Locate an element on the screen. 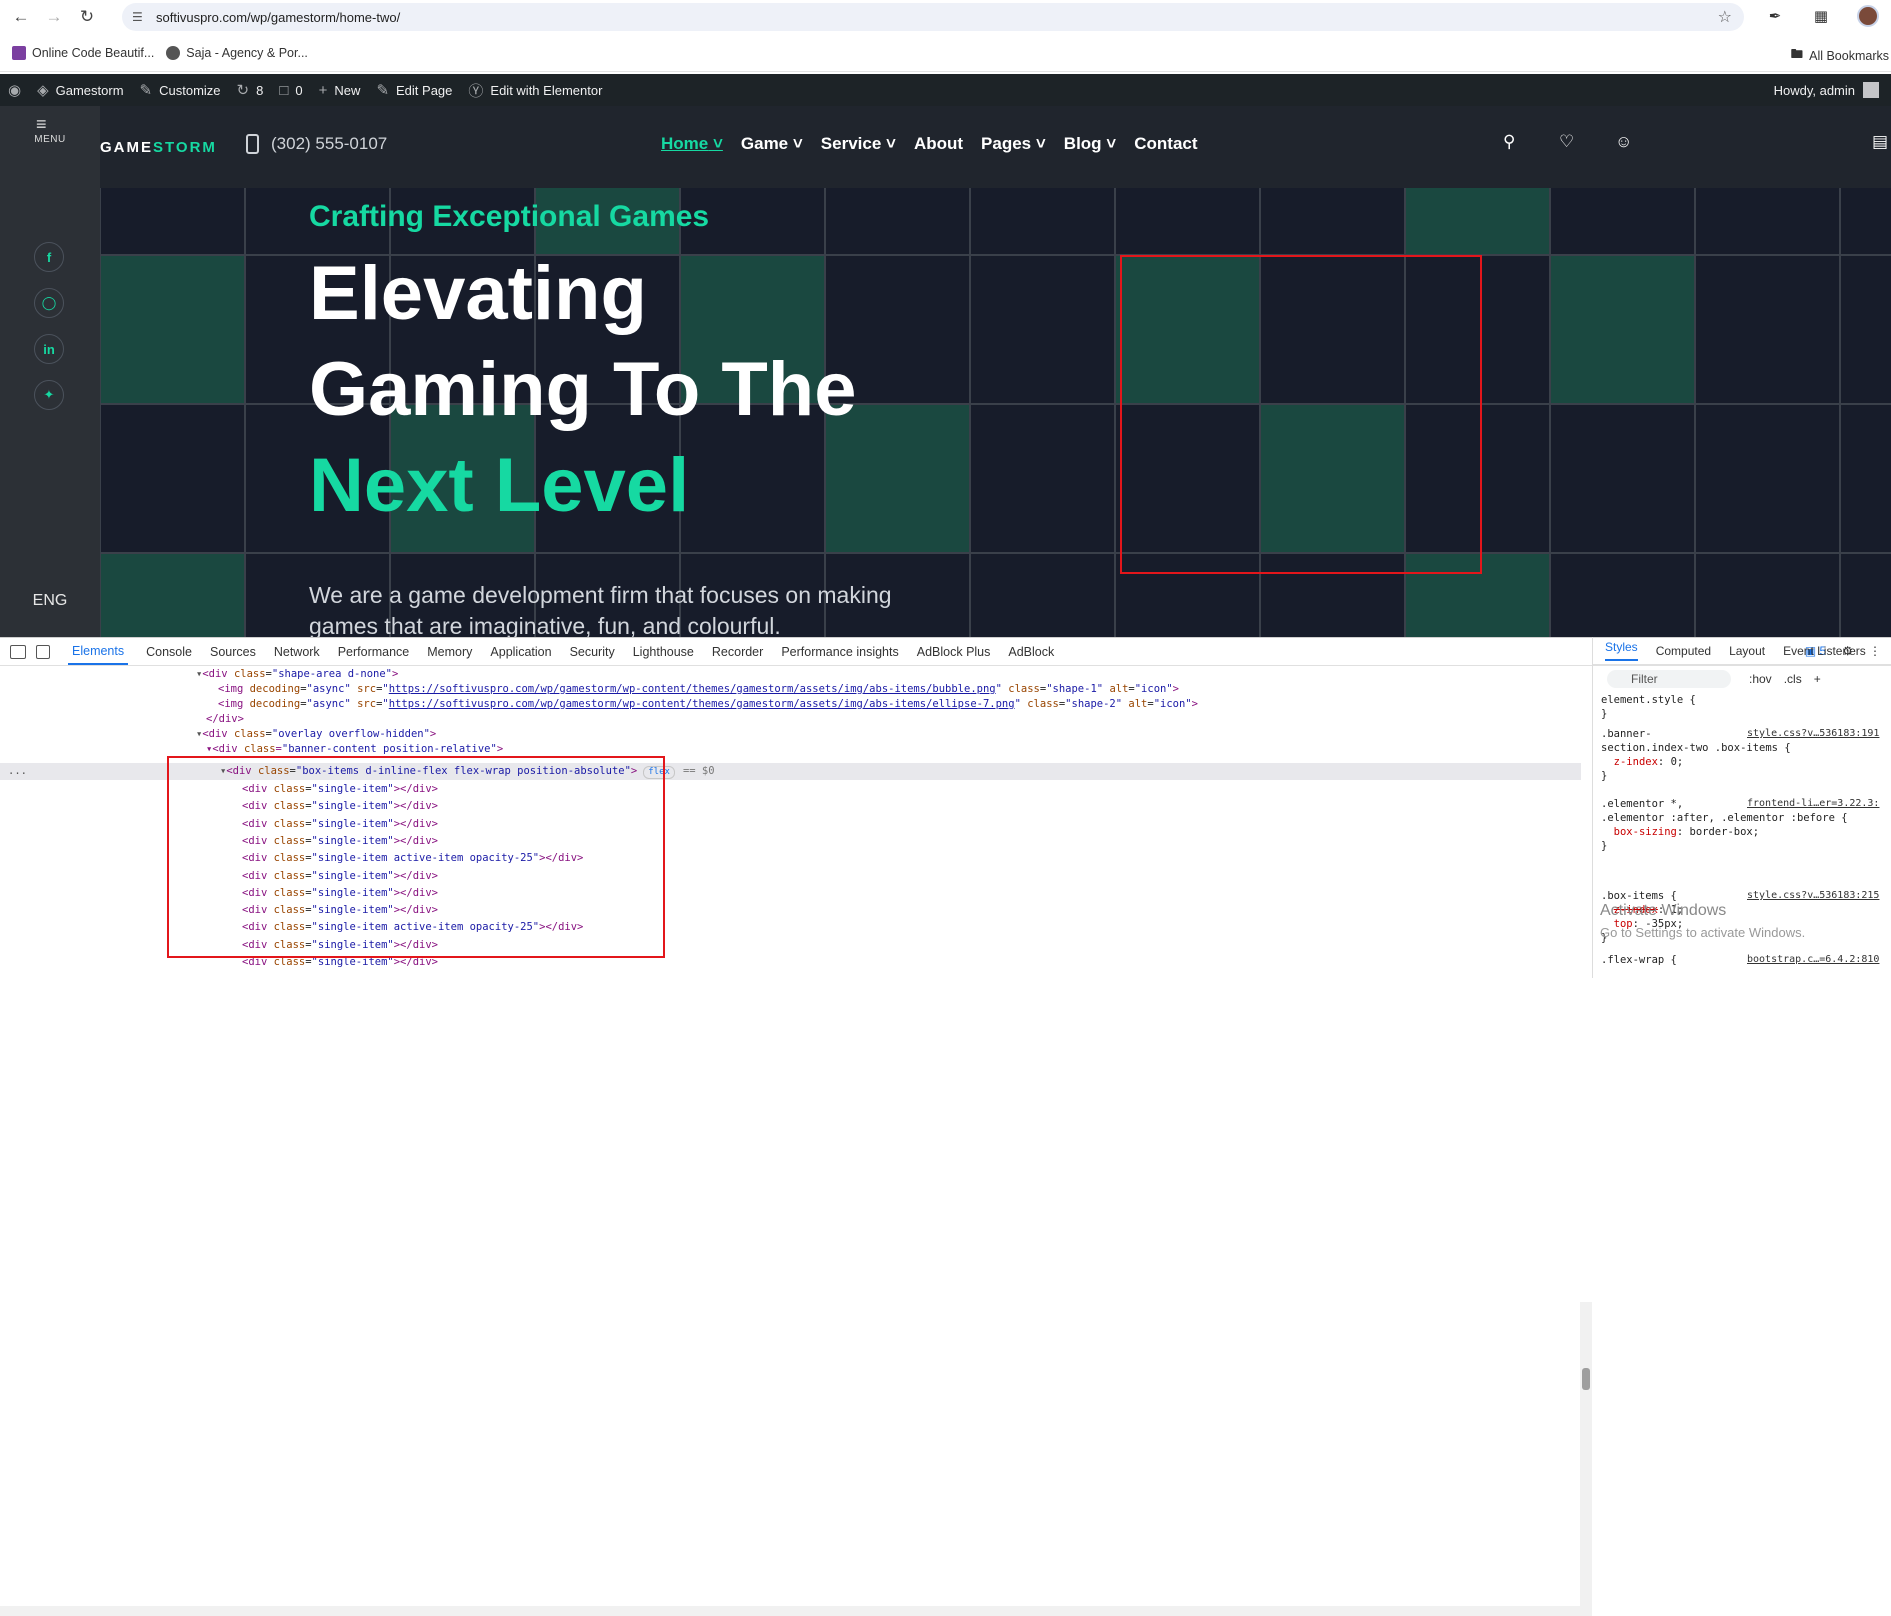  facebook-icon: f is located at coordinates (49, 257).